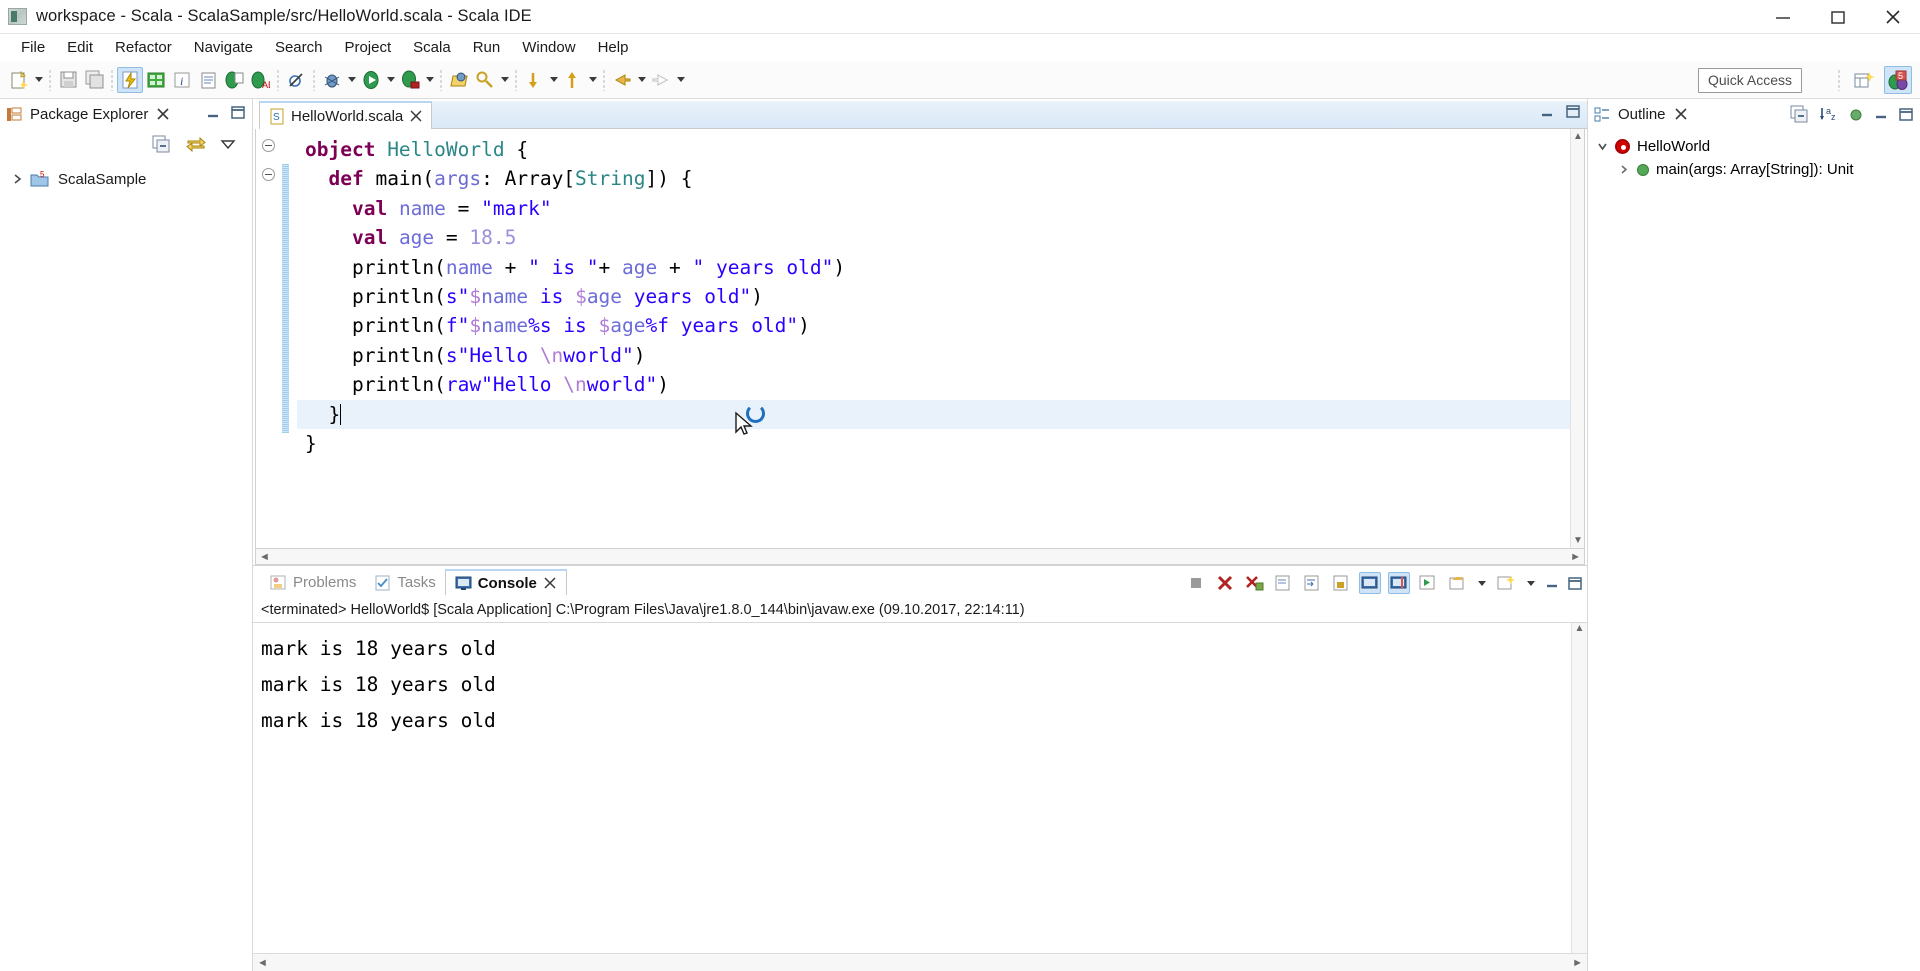 The width and height of the screenshot is (1920, 971). Describe the element at coordinates (33, 47) in the screenshot. I see `menu-file: File` at that location.